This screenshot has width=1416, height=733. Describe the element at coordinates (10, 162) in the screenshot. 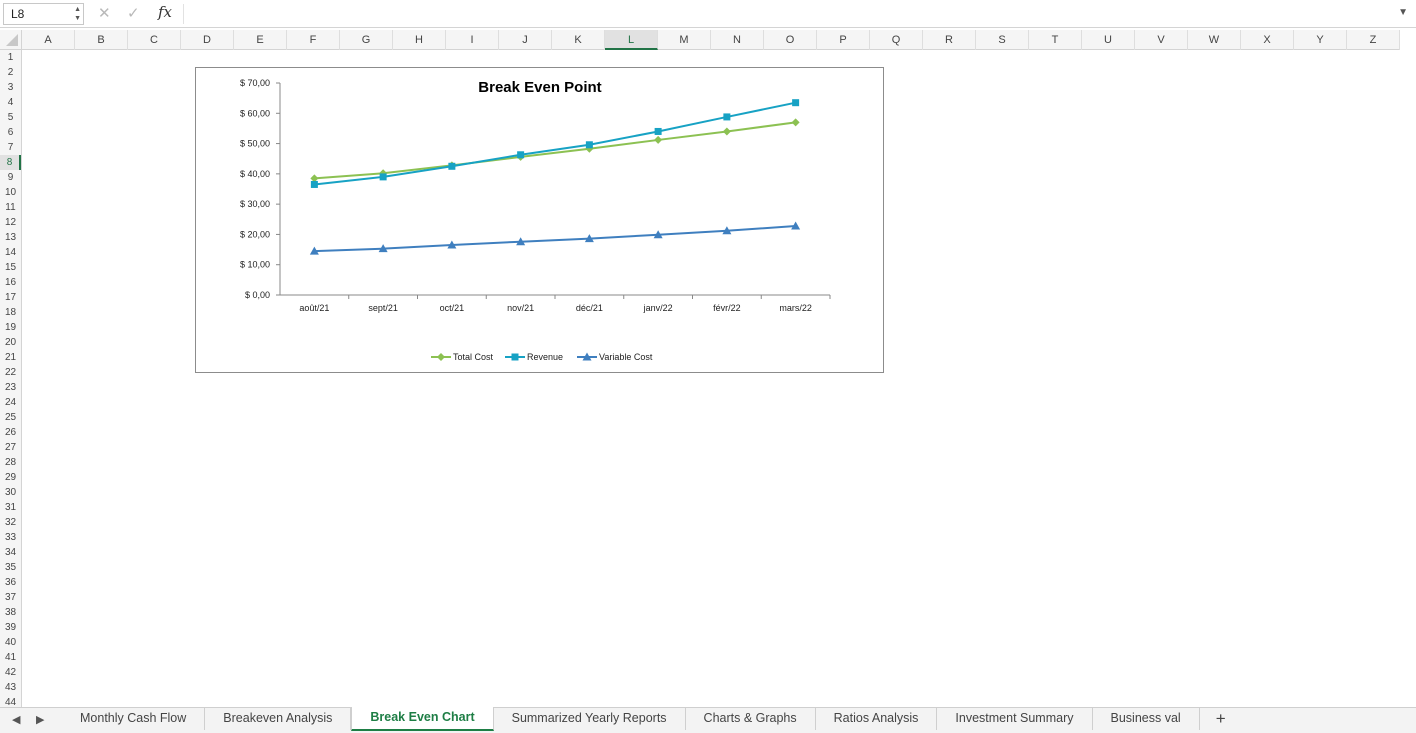

I see `row-header-8: 8` at that location.